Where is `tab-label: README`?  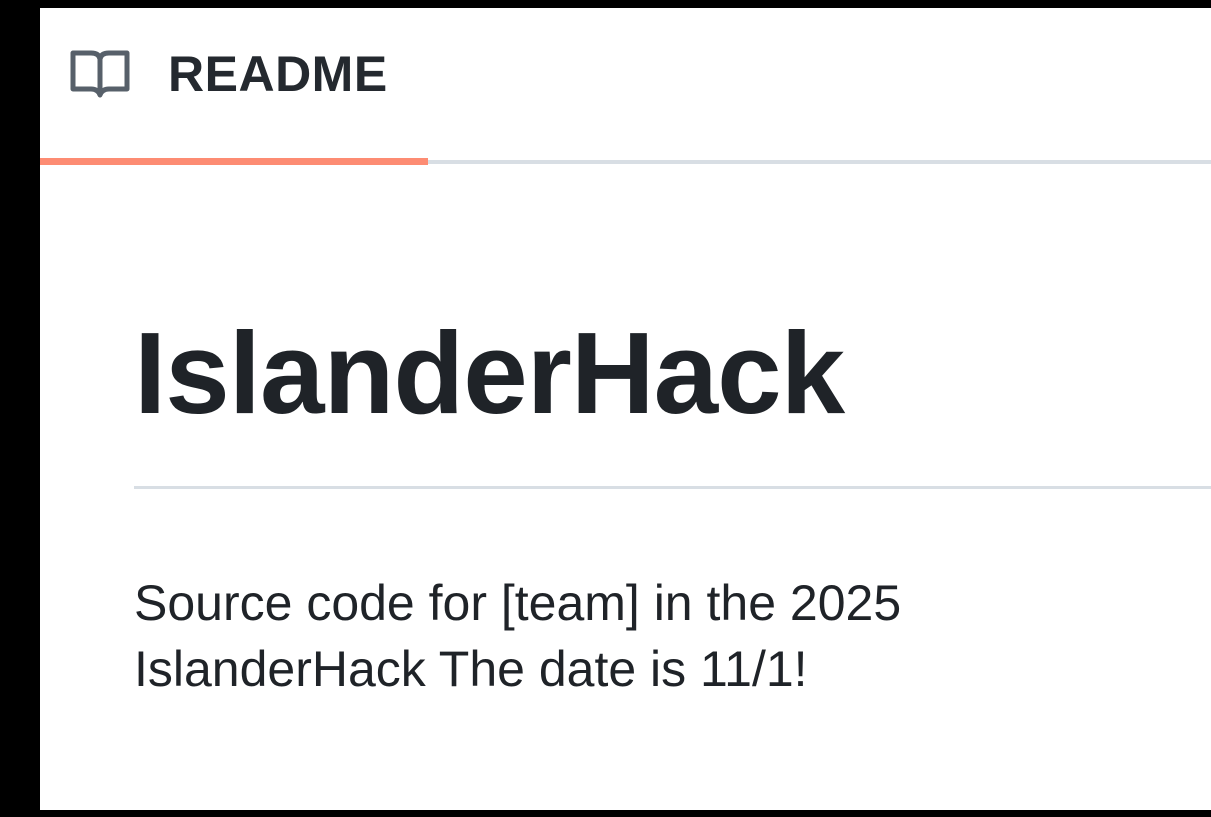 tab-label: README is located at coordinates (278, 74).